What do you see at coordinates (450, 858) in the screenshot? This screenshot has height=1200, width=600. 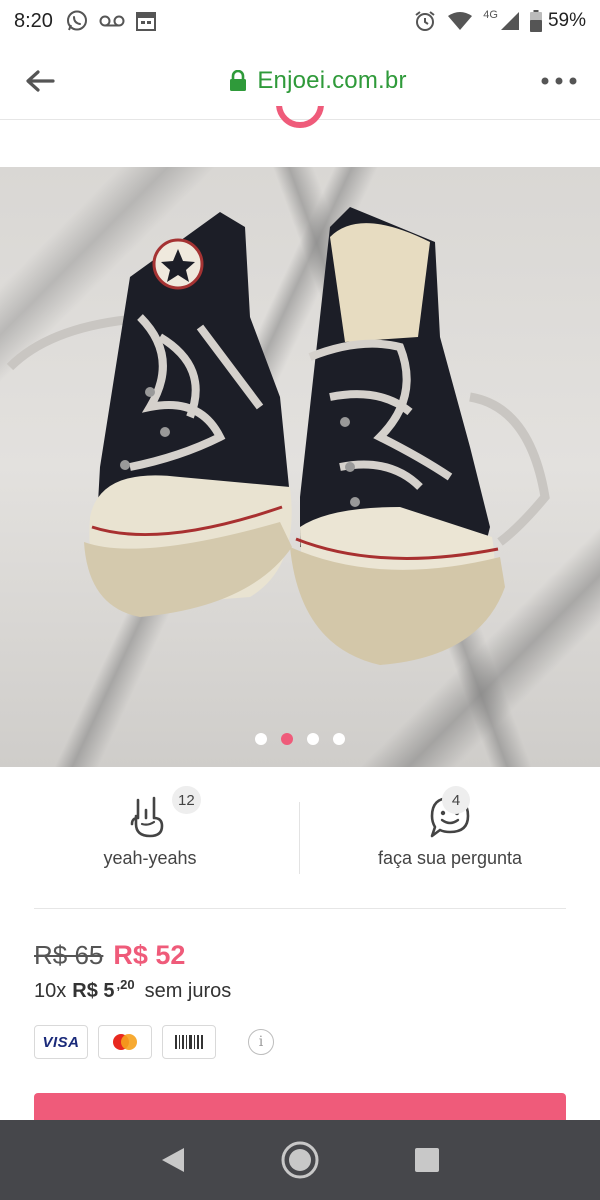 I see `question-label: faça sua pergunta` at bounding box center [450, 858].